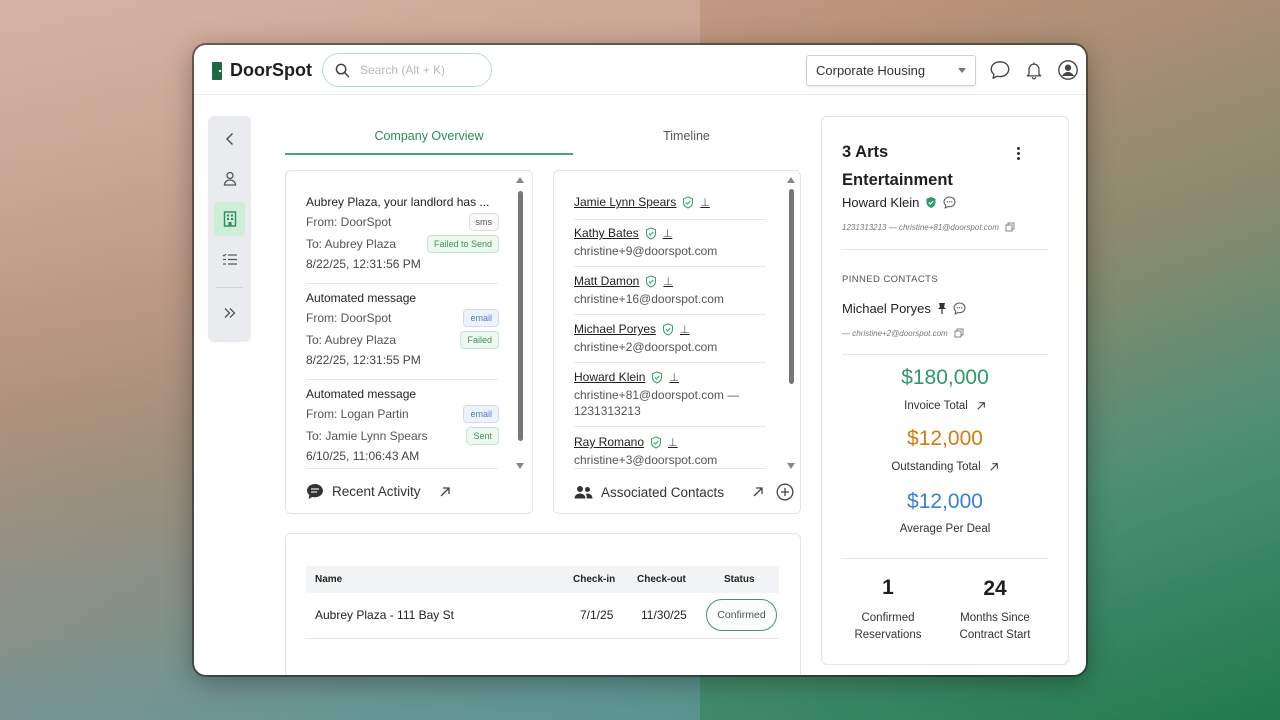 This screenshot has height=720, width=1280. What do you see at coordinates (663, 492) in the screenshot?
I see `associated-contacts-label: Associated Contacts` at bounding box center [663, 492].